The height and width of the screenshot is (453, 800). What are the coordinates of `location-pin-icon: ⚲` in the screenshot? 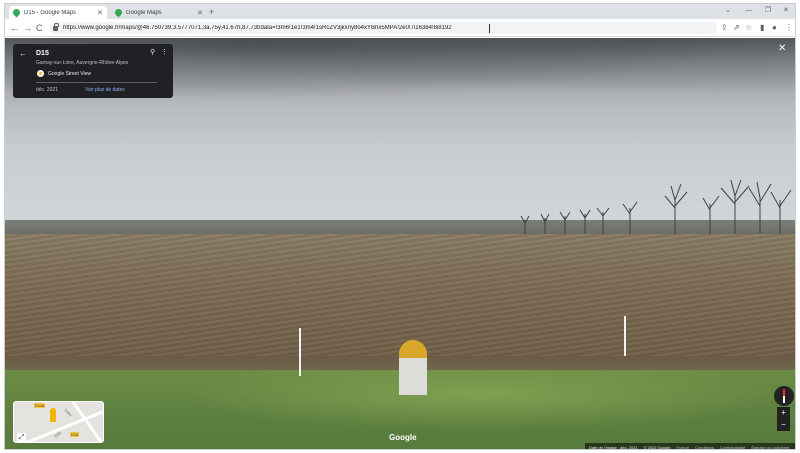 It's located at (152, 52).